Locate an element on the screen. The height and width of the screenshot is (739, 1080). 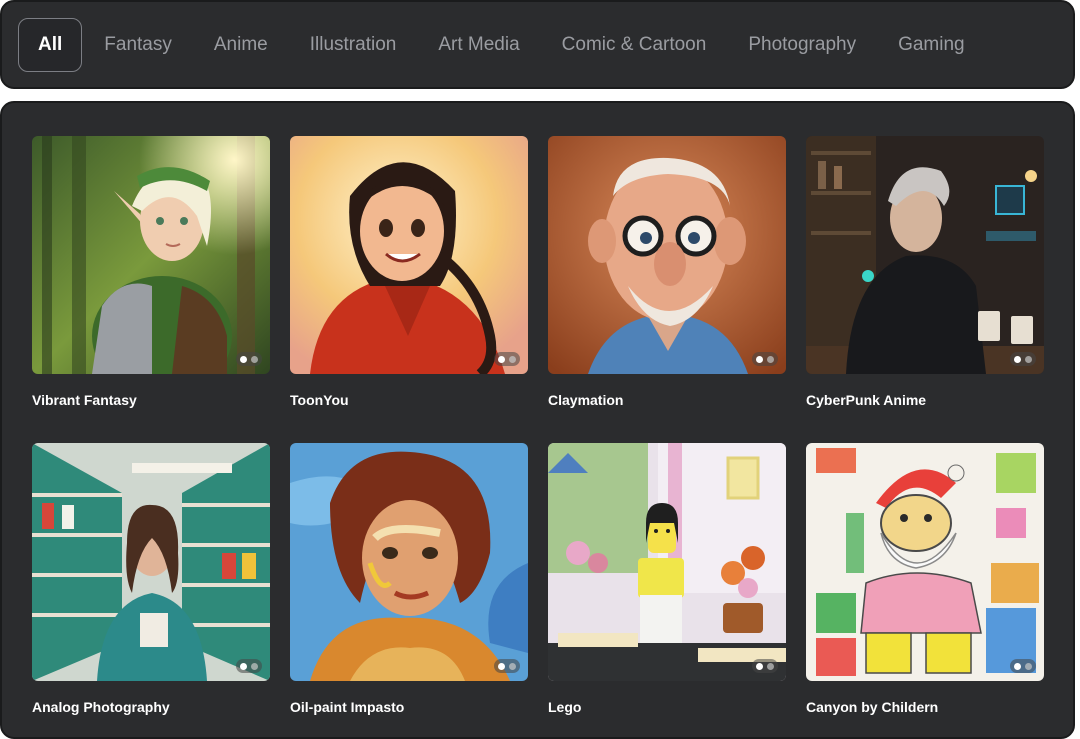
style-card: Vibrant Fantasy is located at coordinates (151, 272).